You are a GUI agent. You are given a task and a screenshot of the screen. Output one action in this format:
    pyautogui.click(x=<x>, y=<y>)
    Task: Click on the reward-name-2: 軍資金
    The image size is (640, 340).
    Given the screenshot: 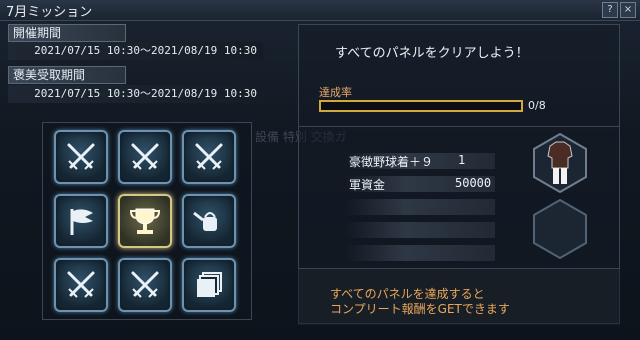 What is the action you would take?
    pyautogui.click(x=367, y=185)
    